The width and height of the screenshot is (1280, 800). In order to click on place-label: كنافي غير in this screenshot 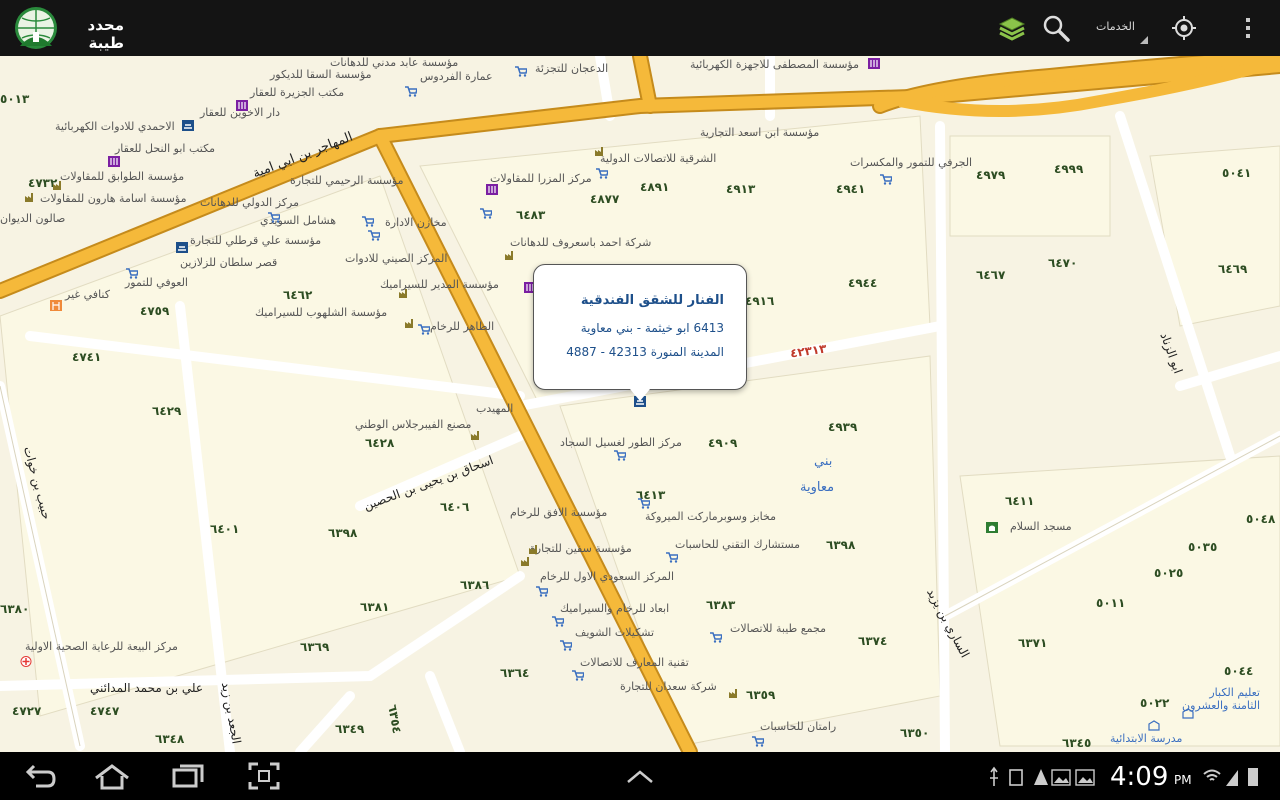, I will do `click(87, 294)`.